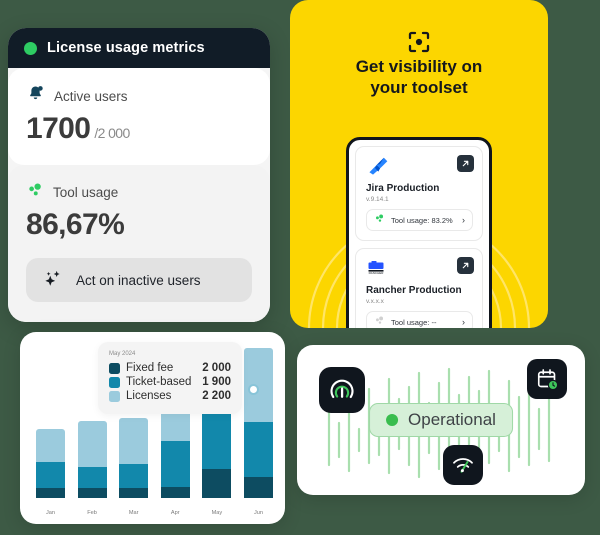 This screenshot has height=535, width=600. What do you see at coordinates (403, 188) in the screenshot?
I see `tool-name: Jira Production` at bounding box center [403, 188].